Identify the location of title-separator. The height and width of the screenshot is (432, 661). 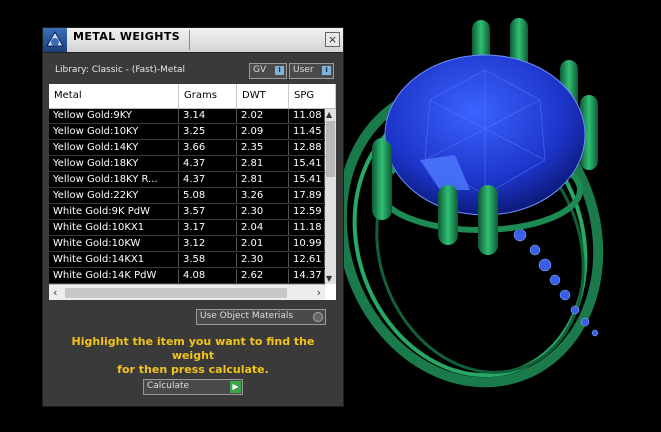
(189, 40).